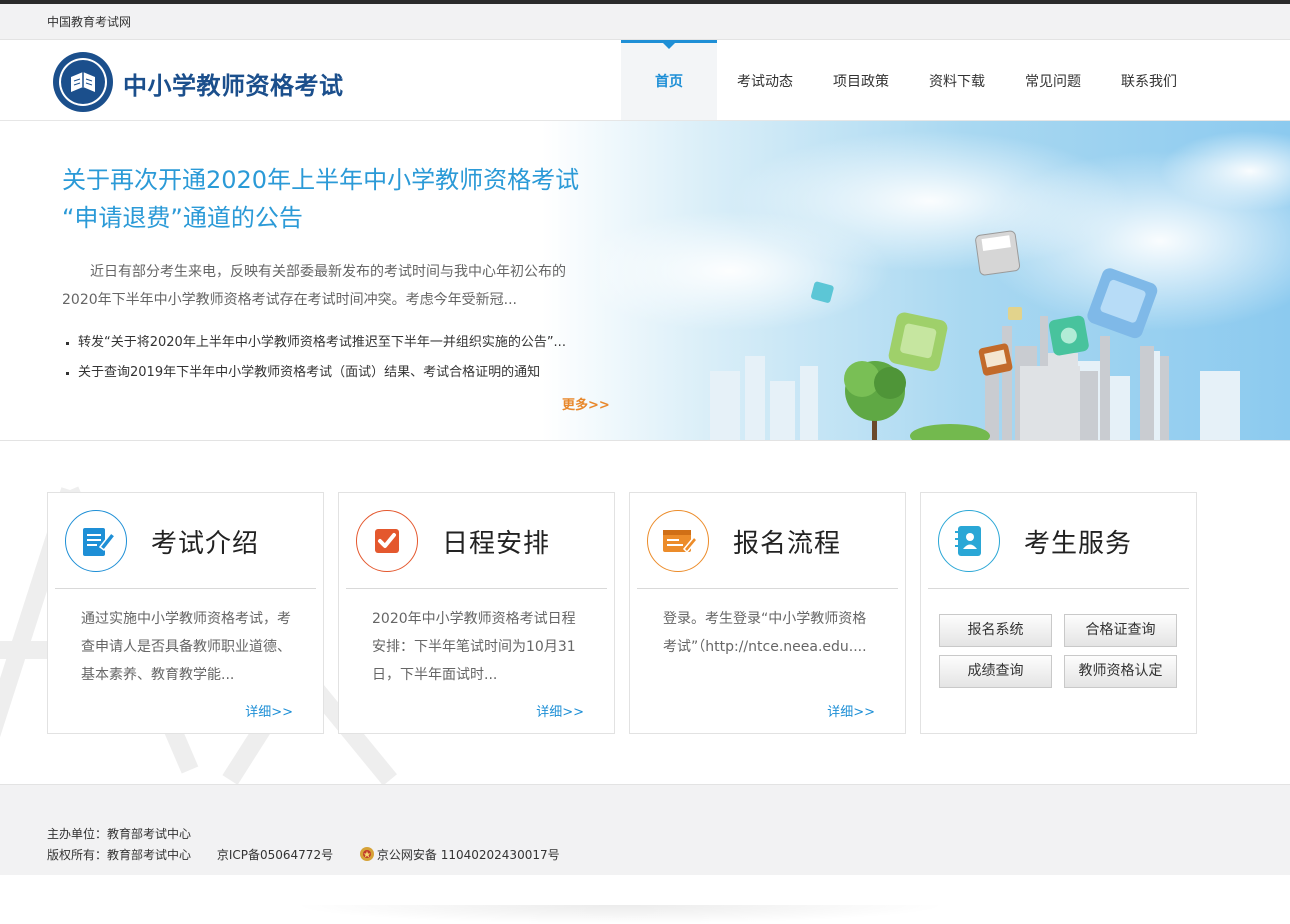  Describe the element at coordinates (969, 541) in the screenshot. I see `contact-book-icon` at that location.